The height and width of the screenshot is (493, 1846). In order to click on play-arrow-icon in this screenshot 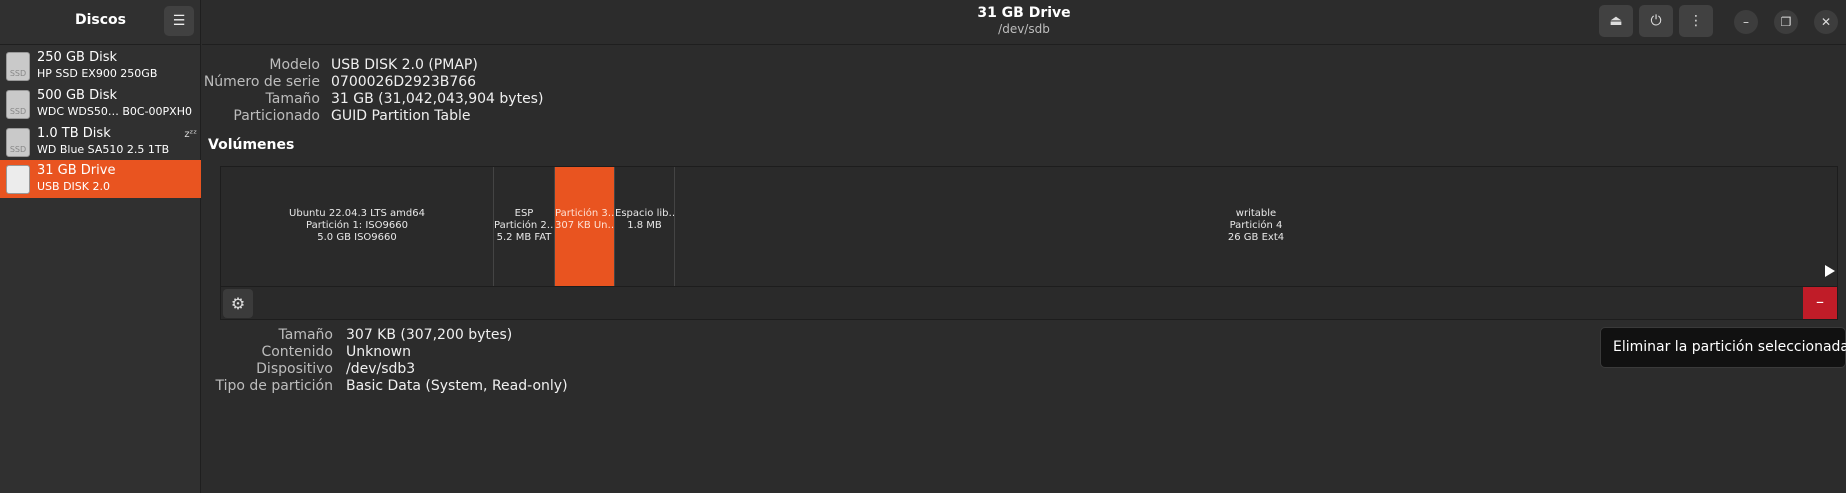, I will do `click(1830, 271)`.